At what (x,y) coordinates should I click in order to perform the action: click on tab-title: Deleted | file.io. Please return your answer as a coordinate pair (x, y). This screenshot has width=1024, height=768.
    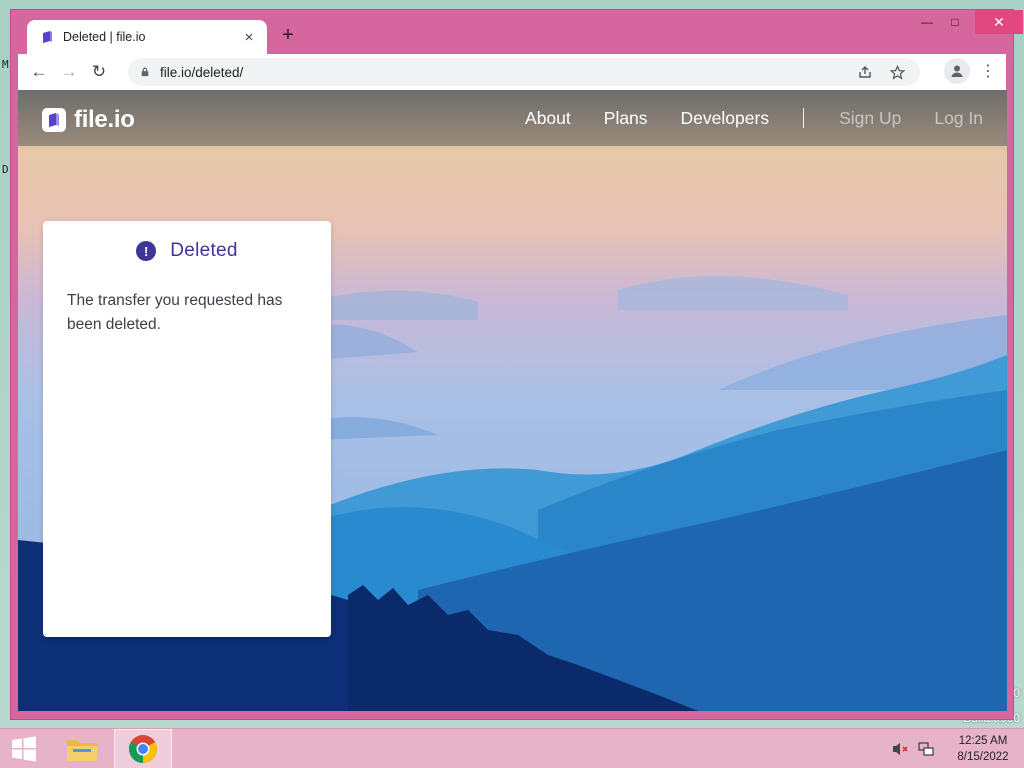
    Looking at the image, I should click on (104, 37).